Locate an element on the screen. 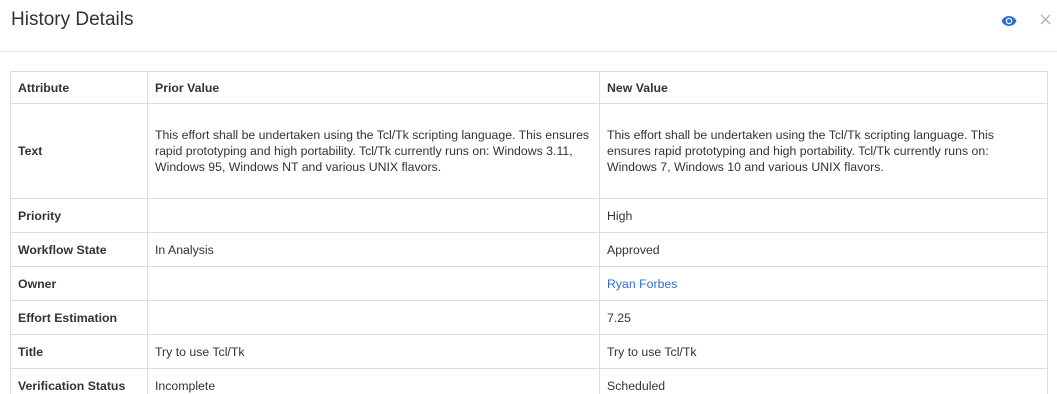 The height and width of the screenshot is (394, 1057). table-row: Owner Ryan Forbes is located at coordinates (529, 283).